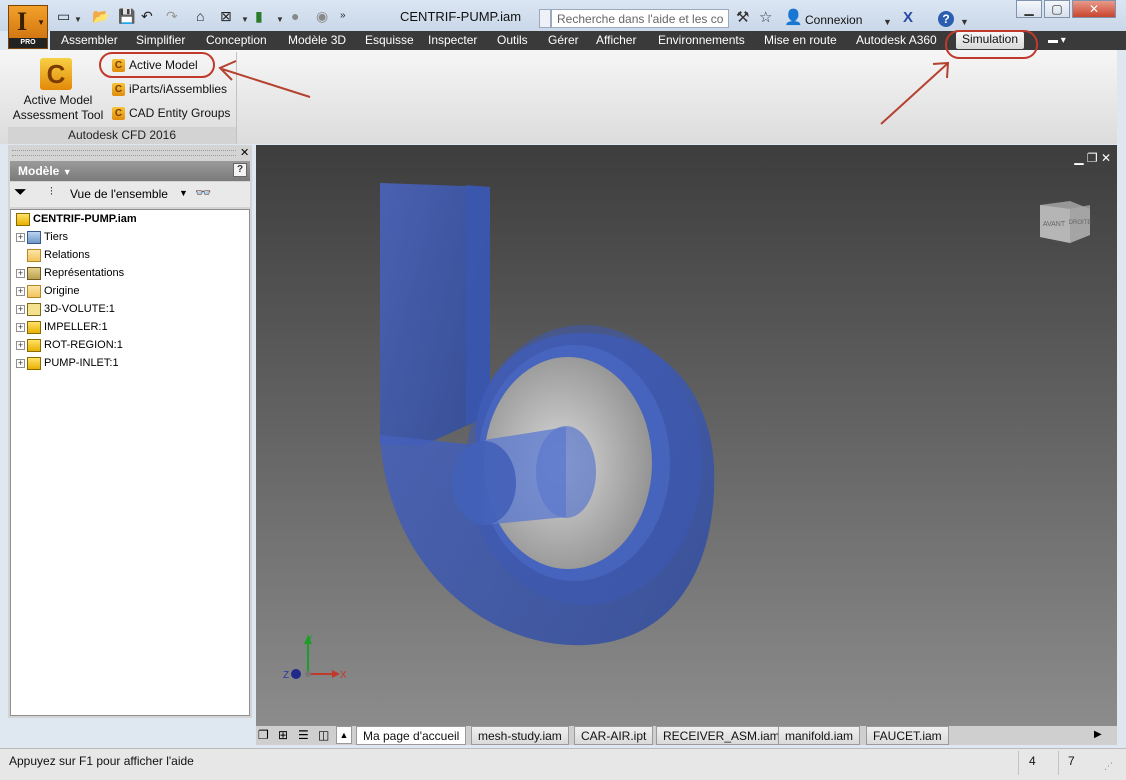 The height and width of the screenshot is (780, 1126). Describe the element at coordinates (793, 18) in the screenshot. I see `user-icon: 👤` at that location.